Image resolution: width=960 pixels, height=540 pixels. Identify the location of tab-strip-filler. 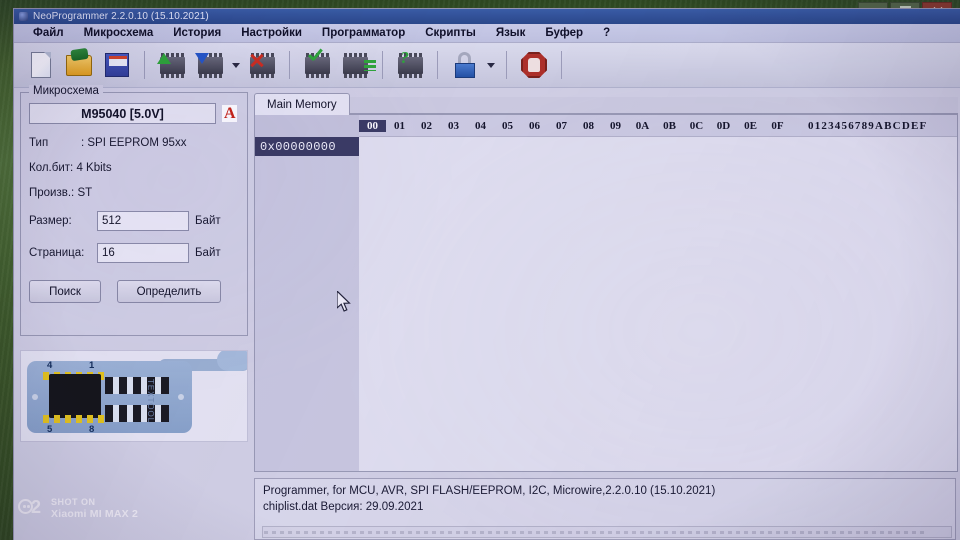
(653, 105).